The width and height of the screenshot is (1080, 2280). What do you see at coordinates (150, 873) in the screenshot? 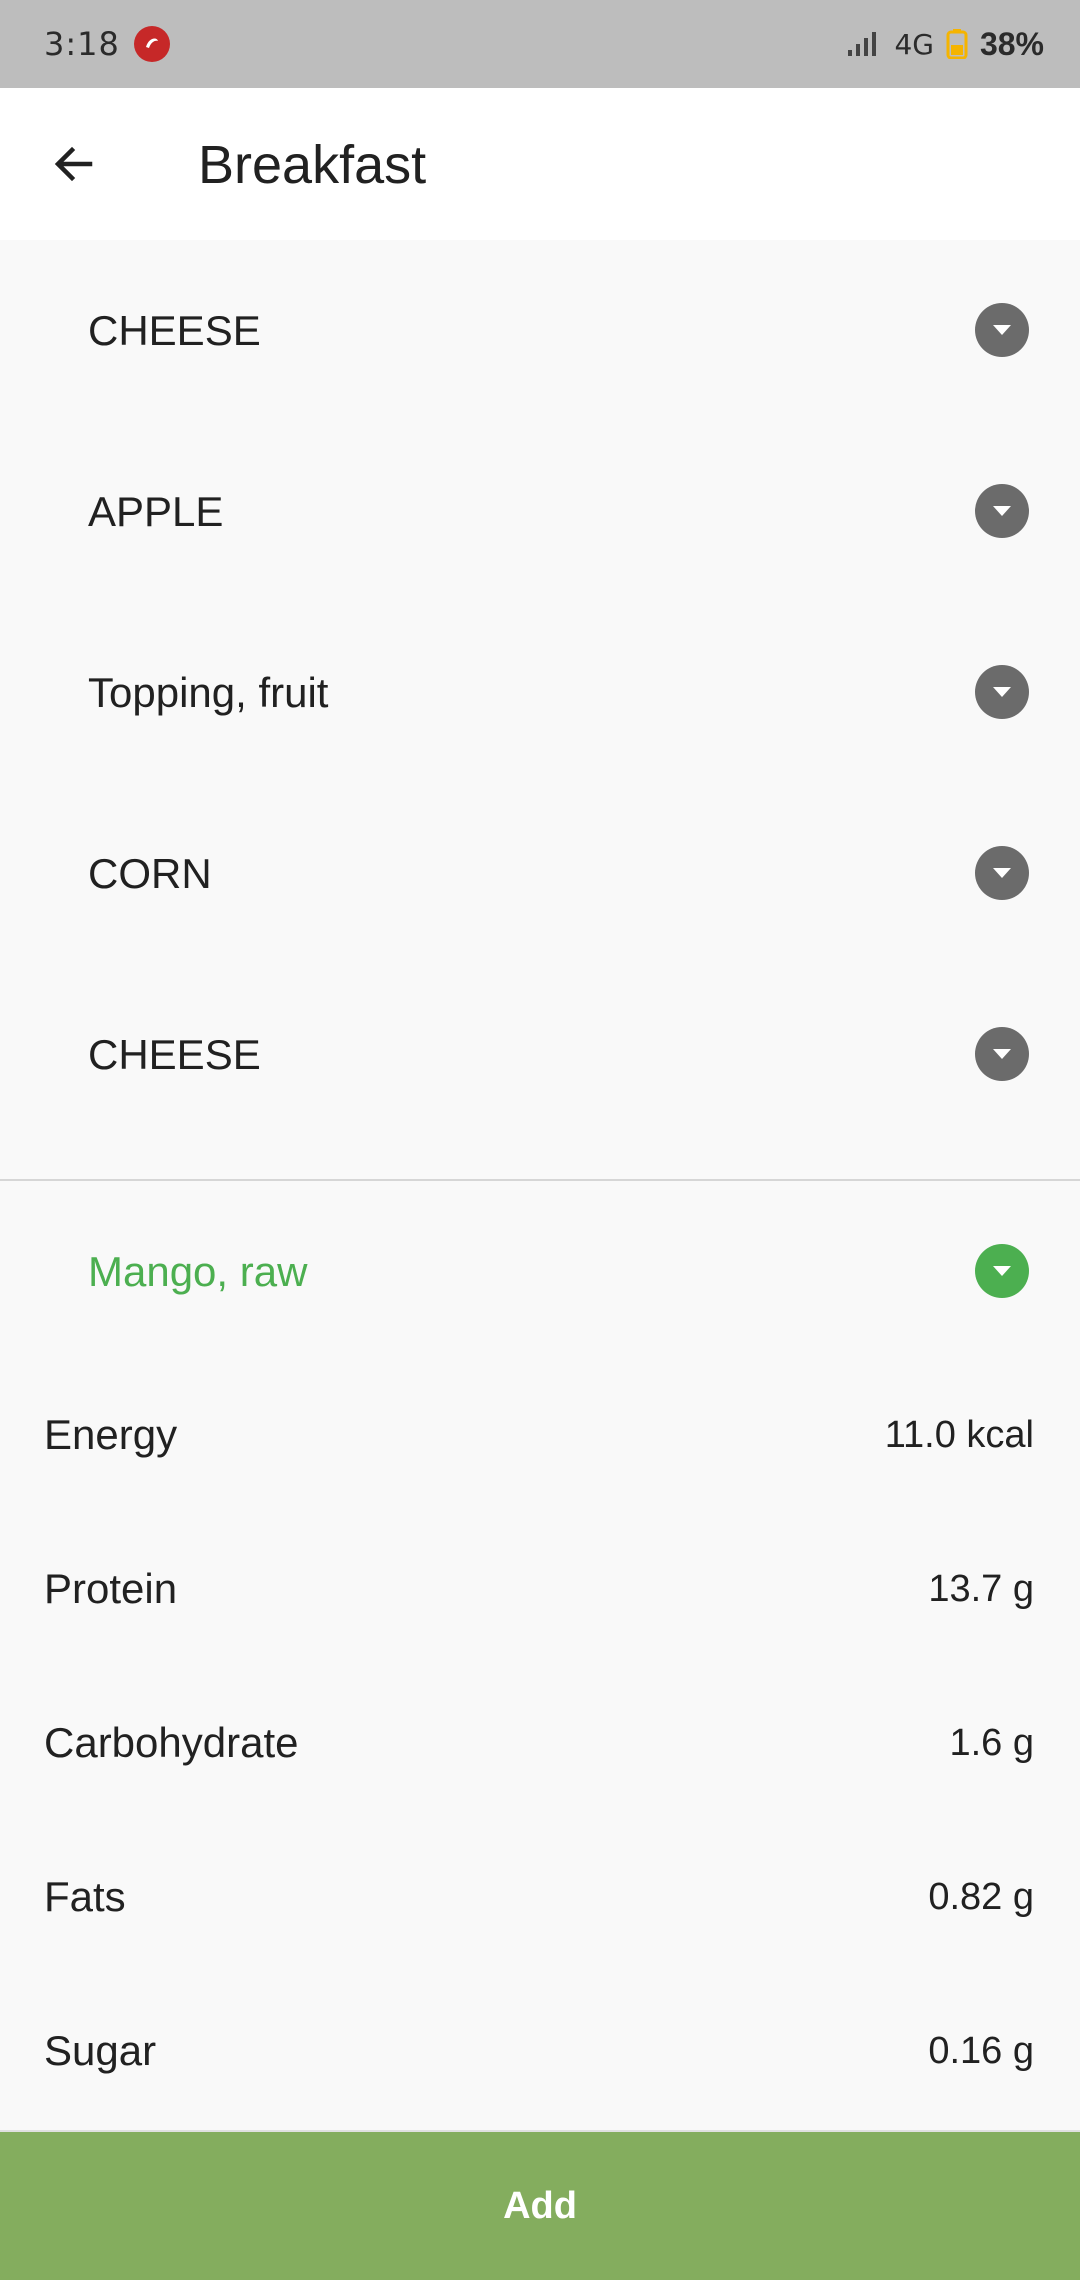
I see `food-item-label: CORN` at bounding box center [150, 873].